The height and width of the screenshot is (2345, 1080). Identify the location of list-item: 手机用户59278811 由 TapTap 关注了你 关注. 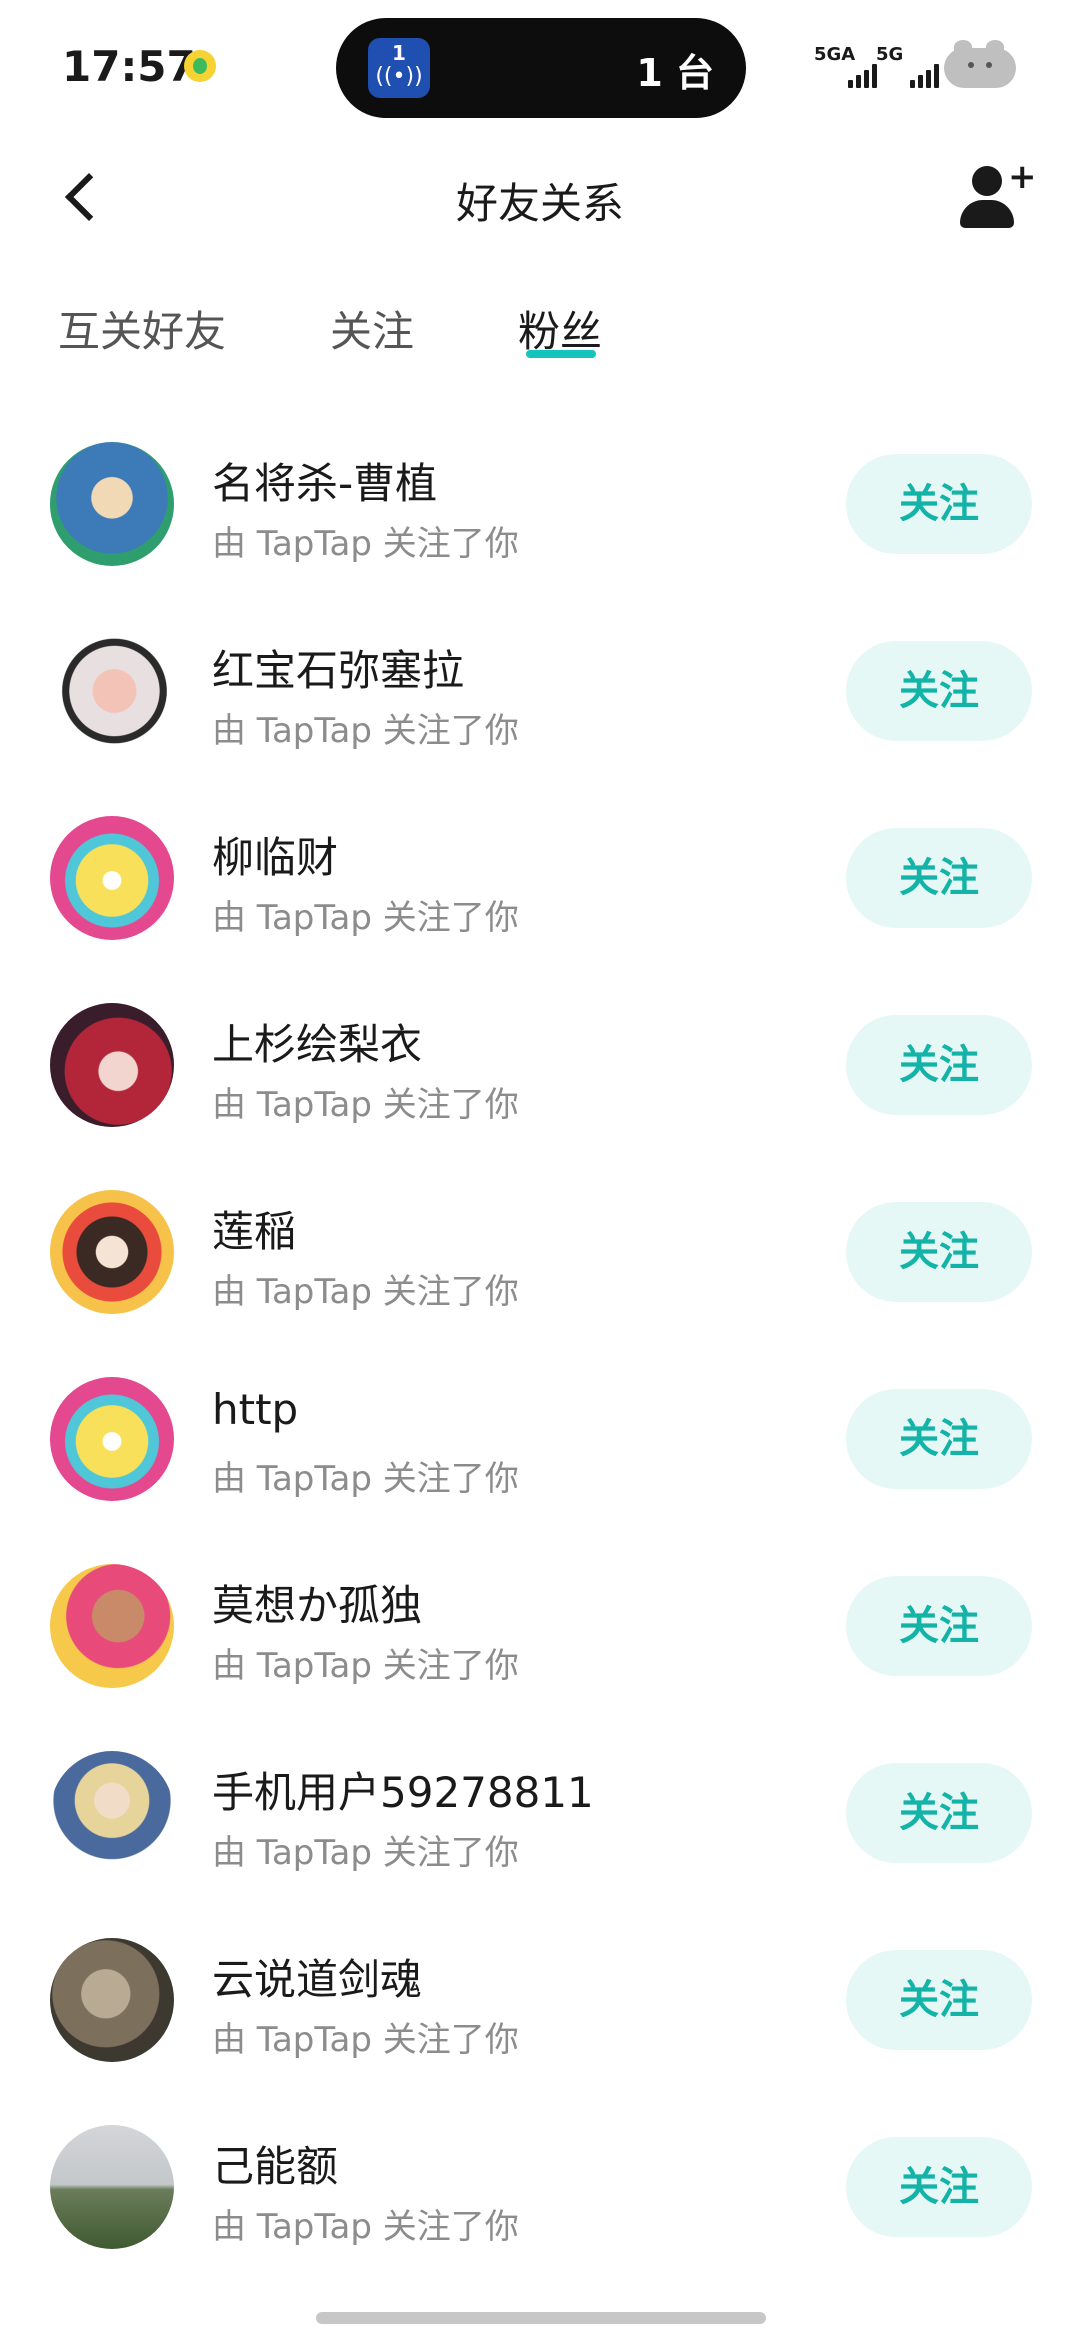
(540, 1802).